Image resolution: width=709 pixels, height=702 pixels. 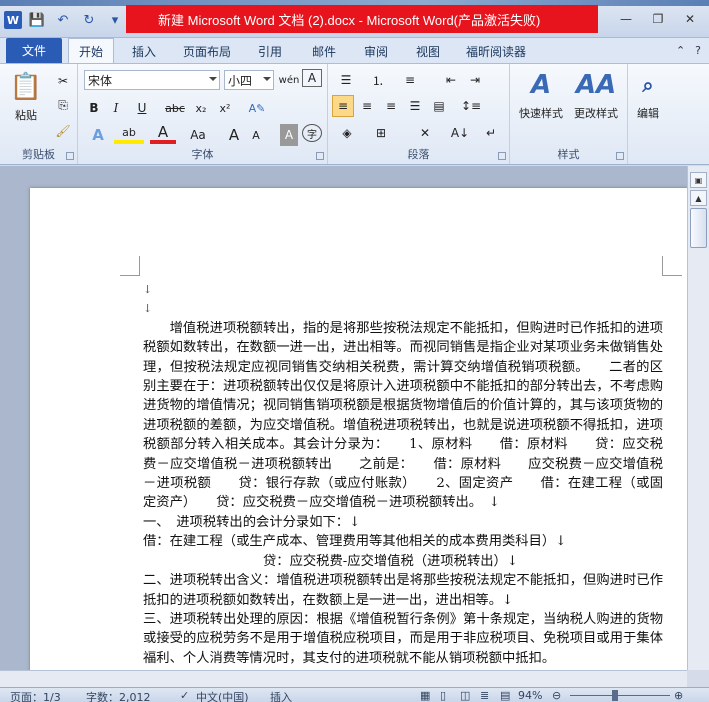 What do you see at coordinates (26, 96) in the screenshot?
I see `paste-button: 📋 粘贴` at bounding box center [26, 96].